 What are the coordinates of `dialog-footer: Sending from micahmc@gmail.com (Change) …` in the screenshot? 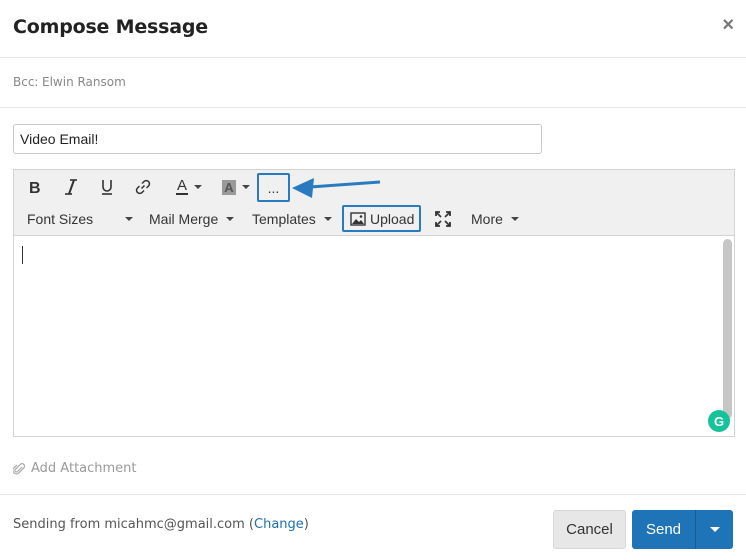 It's located at (373, 527).